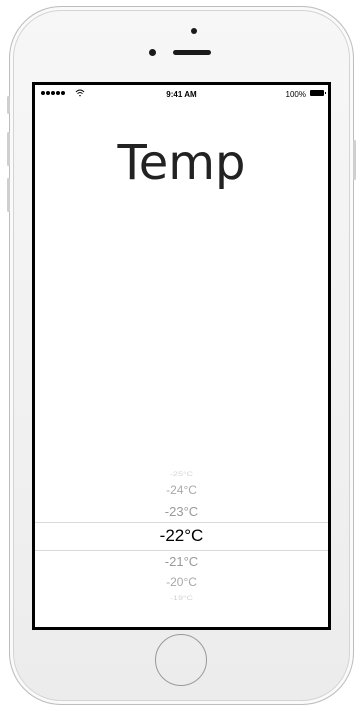 This screenshot has height=711, width=363. Describe the element at coordinates (8, 105) in the screenshot. I see `mute-switch` at that location.